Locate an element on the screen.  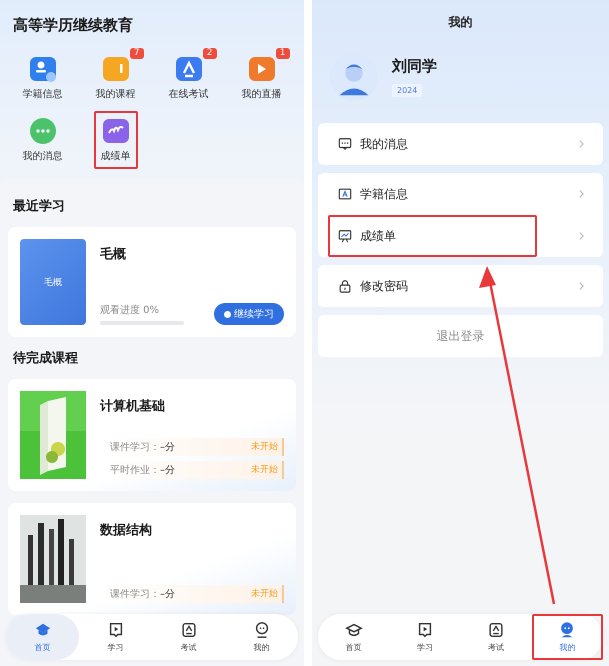
course-title: 数据结构 is located at coordinates (126, 530).